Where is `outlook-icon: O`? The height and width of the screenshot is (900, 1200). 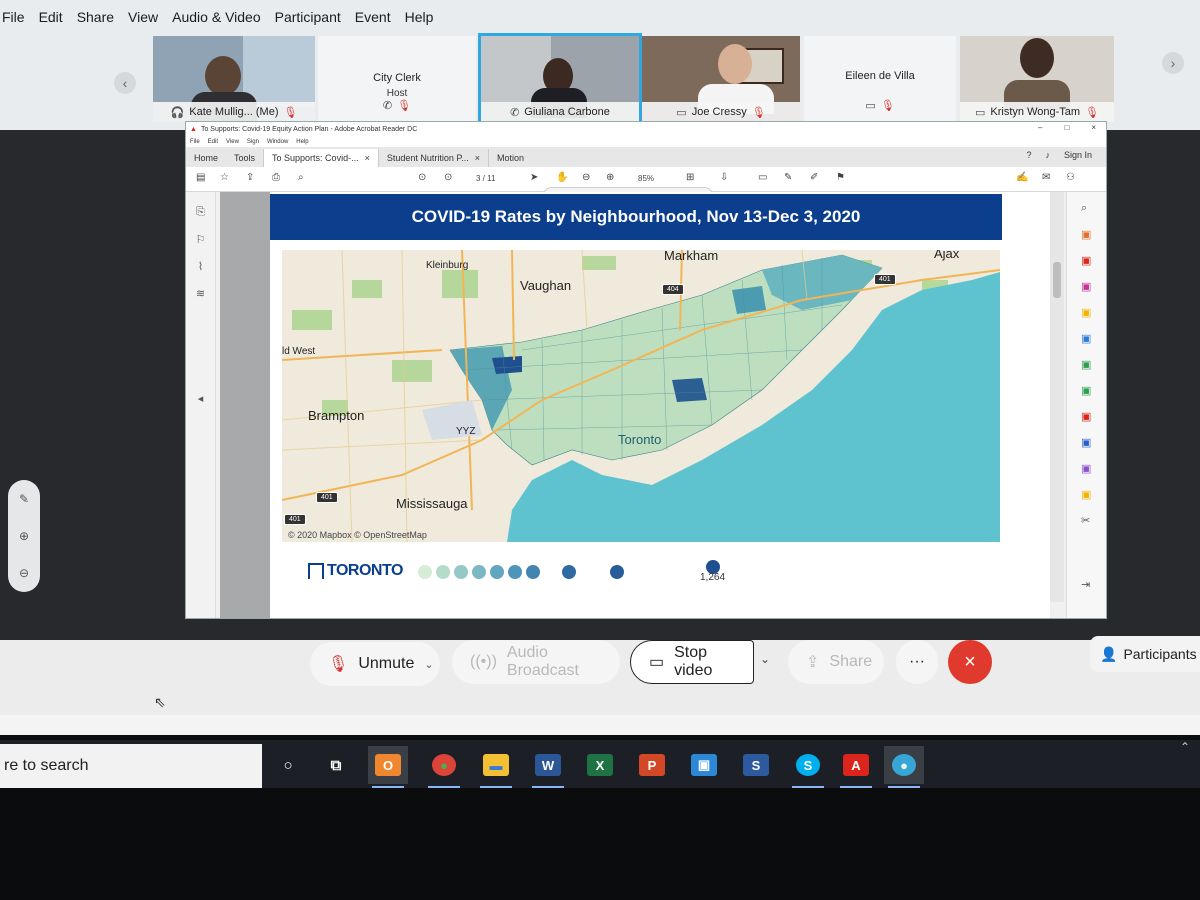
outlook-icon: O is located at coordinates (388, 767).